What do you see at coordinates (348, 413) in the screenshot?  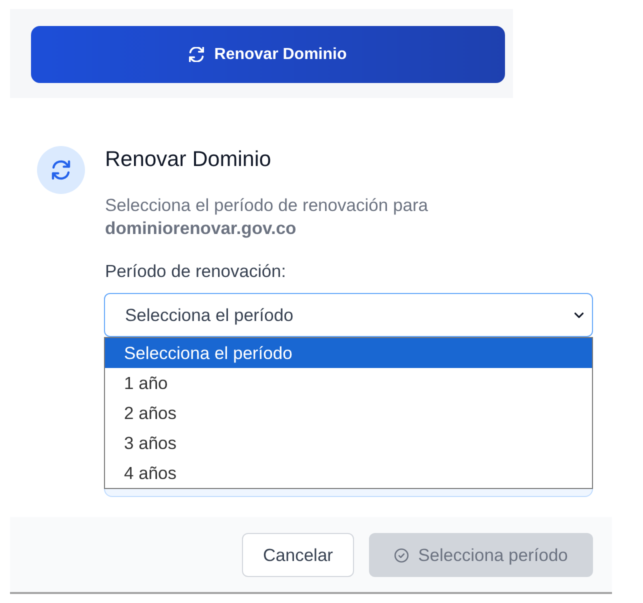 I see `dropdown-option: 2 años` at bounding box center [348, 413].